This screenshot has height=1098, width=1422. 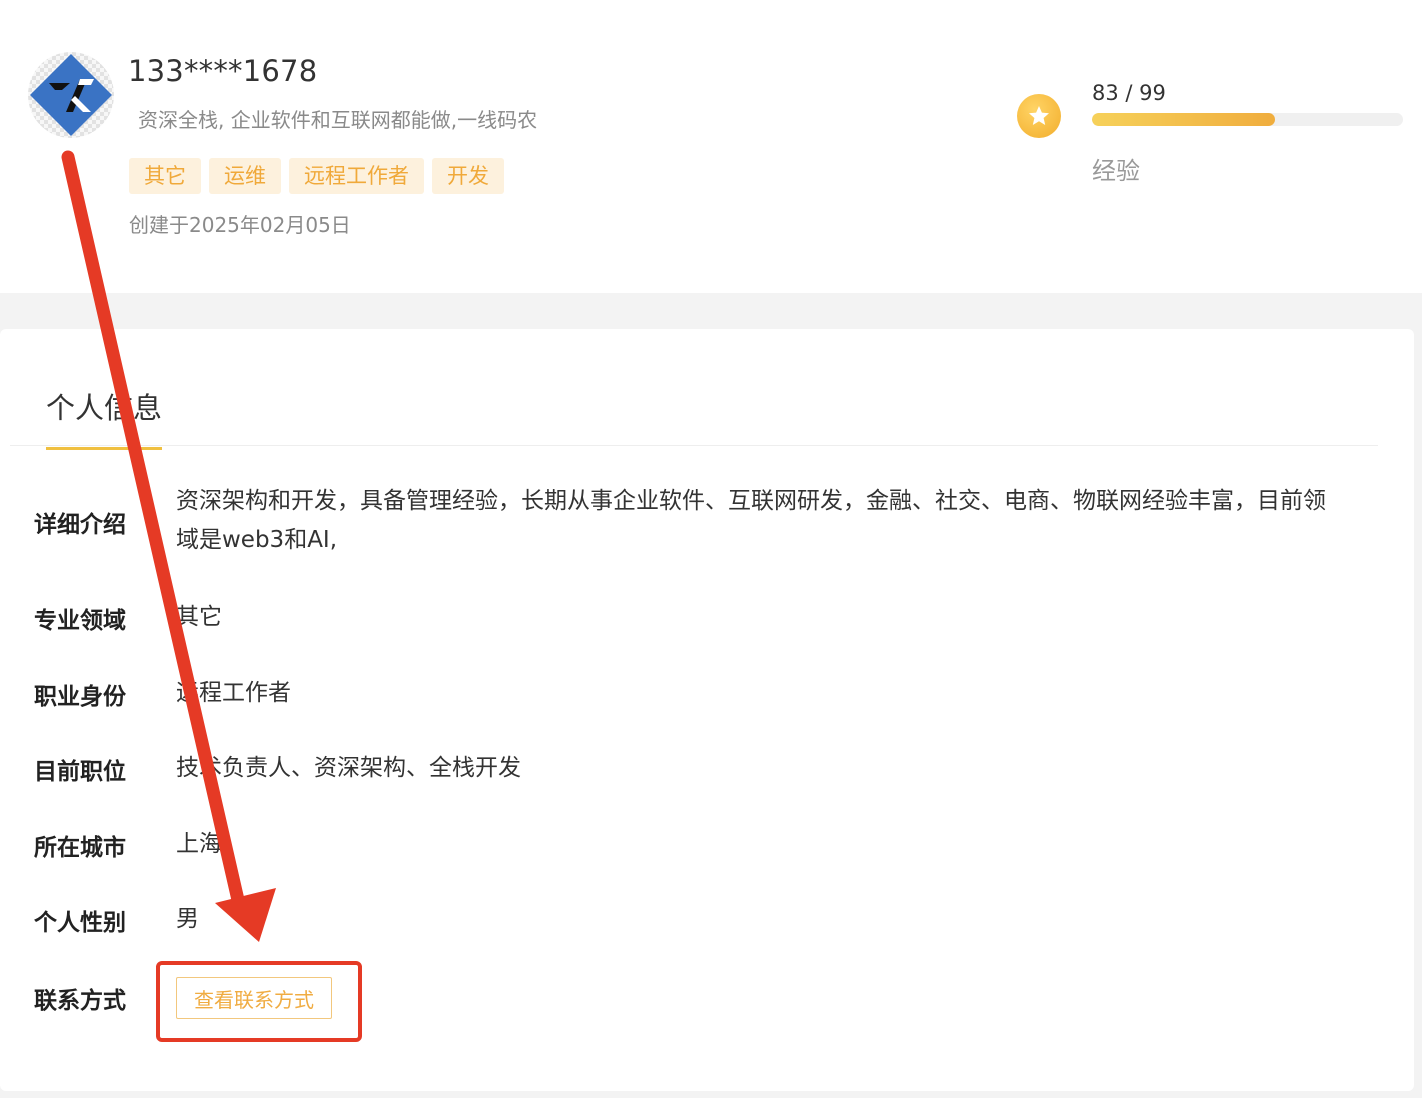 What do you see at coordinates (1129, 93) in the screenshot?
I see `experience-value: 83 / 99` at bounding box center [1129, 93].